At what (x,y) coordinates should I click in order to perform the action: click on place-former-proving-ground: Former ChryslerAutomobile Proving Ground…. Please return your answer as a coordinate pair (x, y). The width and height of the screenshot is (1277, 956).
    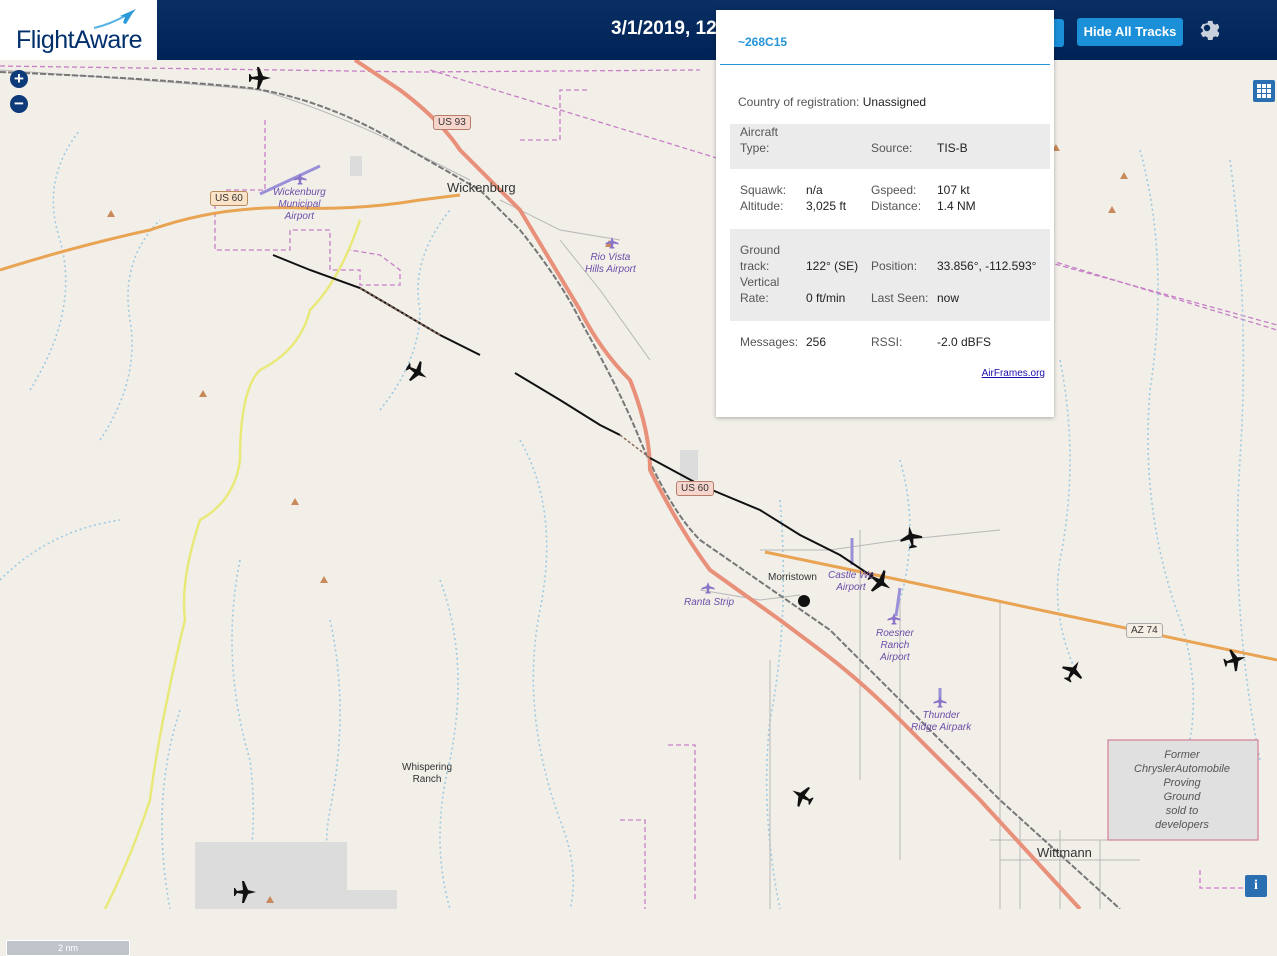
    Looking at the image, I should click on (1182, 790).